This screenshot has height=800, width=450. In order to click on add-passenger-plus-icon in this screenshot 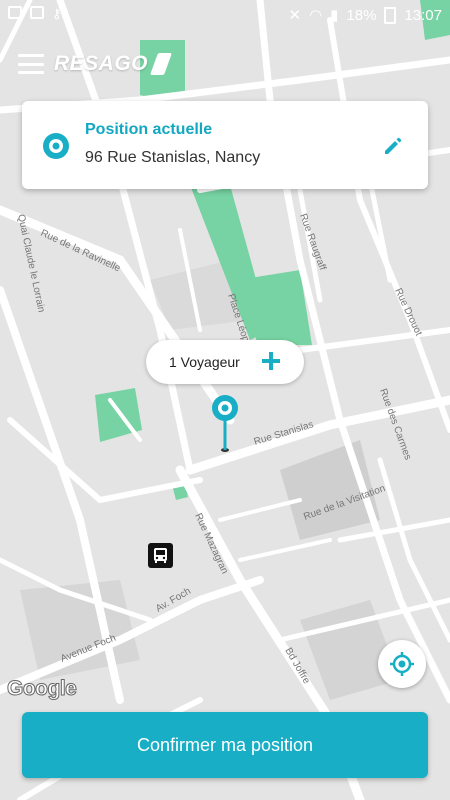, I will do `click(271, 361)`.